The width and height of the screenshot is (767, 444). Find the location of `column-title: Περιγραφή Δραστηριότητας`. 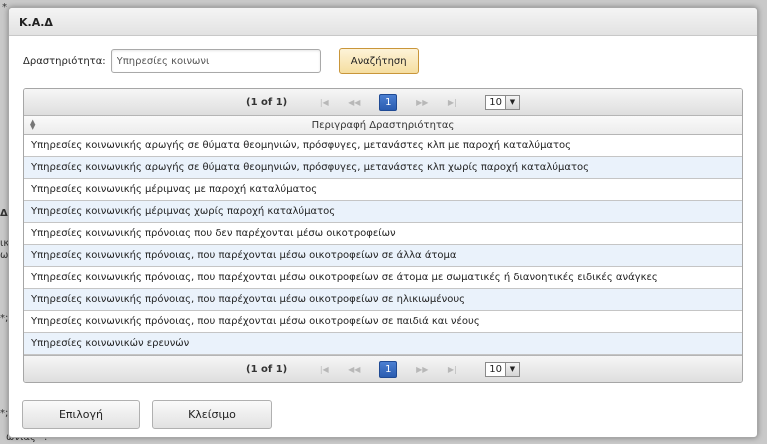

column-title: Περιγραφή Δραστηριότητας is located at coordinates (383, 125).